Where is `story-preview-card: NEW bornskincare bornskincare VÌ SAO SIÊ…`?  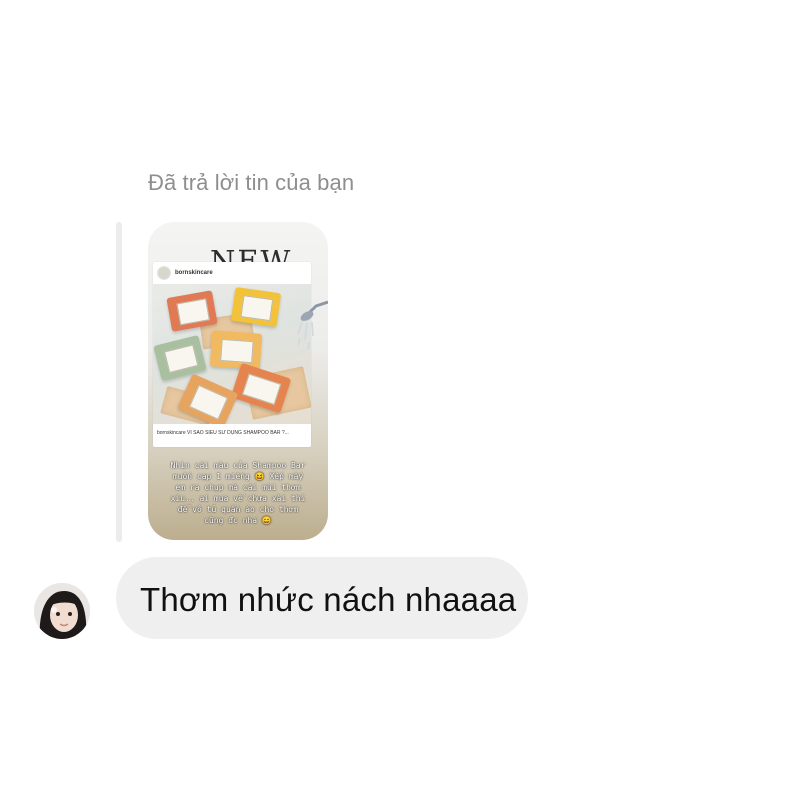 story-preview-card: NEW bornskincare bornskincare VÌ SAO SIÊ… is located at coordinates (238, 381).